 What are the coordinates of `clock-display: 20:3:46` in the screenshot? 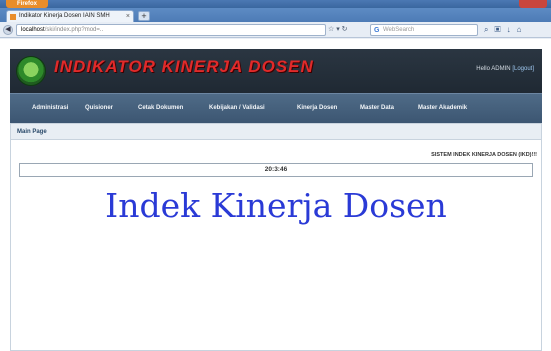 It's located at (276, 170).